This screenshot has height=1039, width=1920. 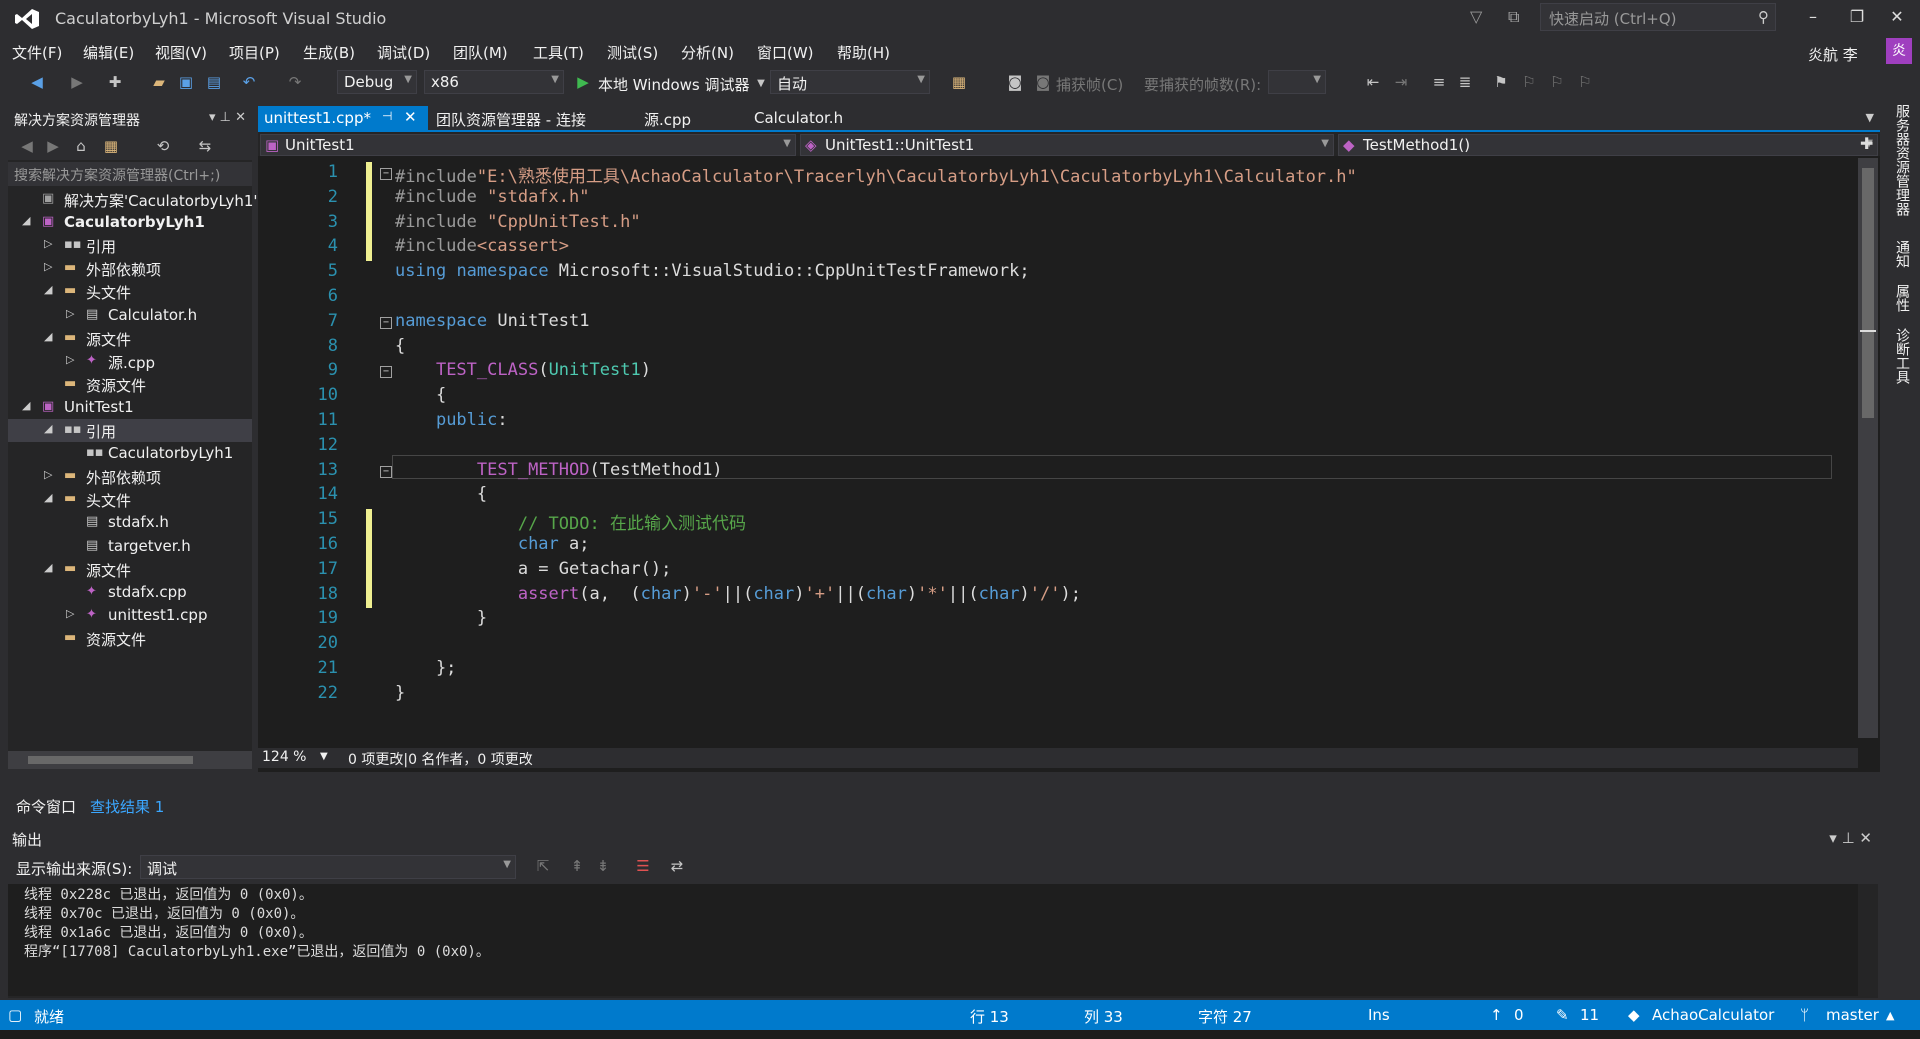 I want to click on clear-bookmarks-icon: ⚐, so click(x=1585, y=82).